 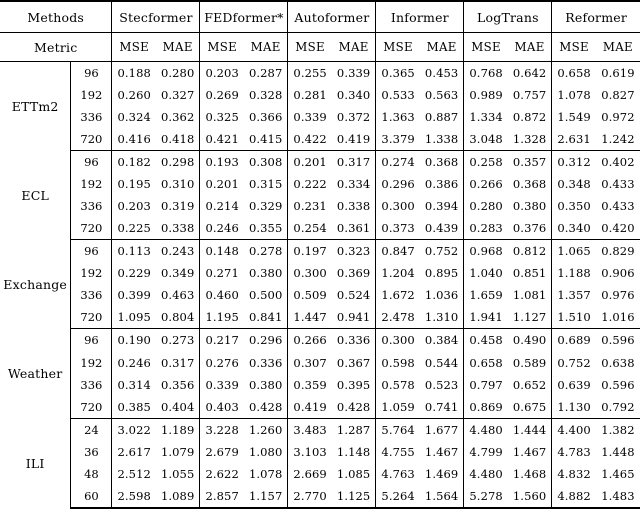 What do you see at coordinates (177, 140) in the screenshot?
I see `value-cell: 0.418` at bounding box center [177, 140].